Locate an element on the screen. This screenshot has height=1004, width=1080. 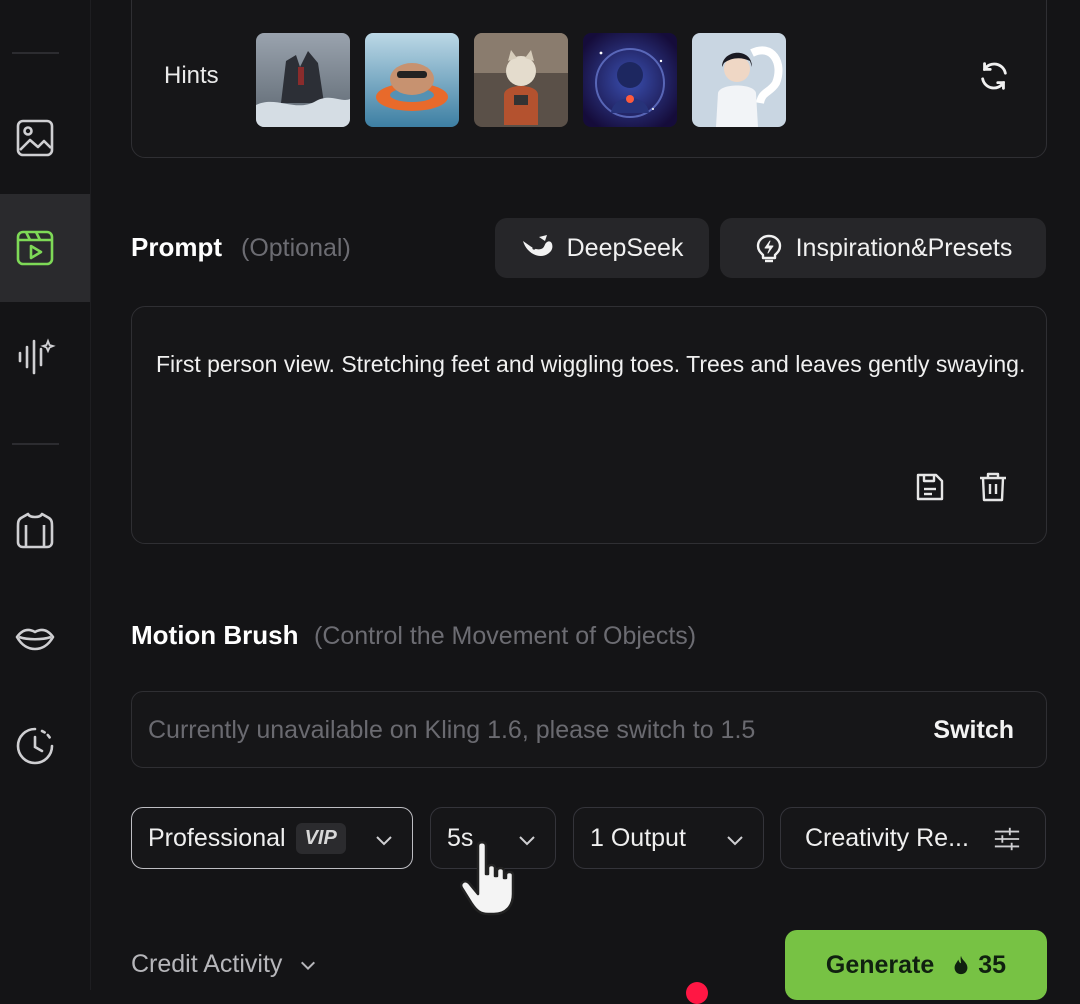
cat-astronaut-thumb is located at coordinates (521, 80).